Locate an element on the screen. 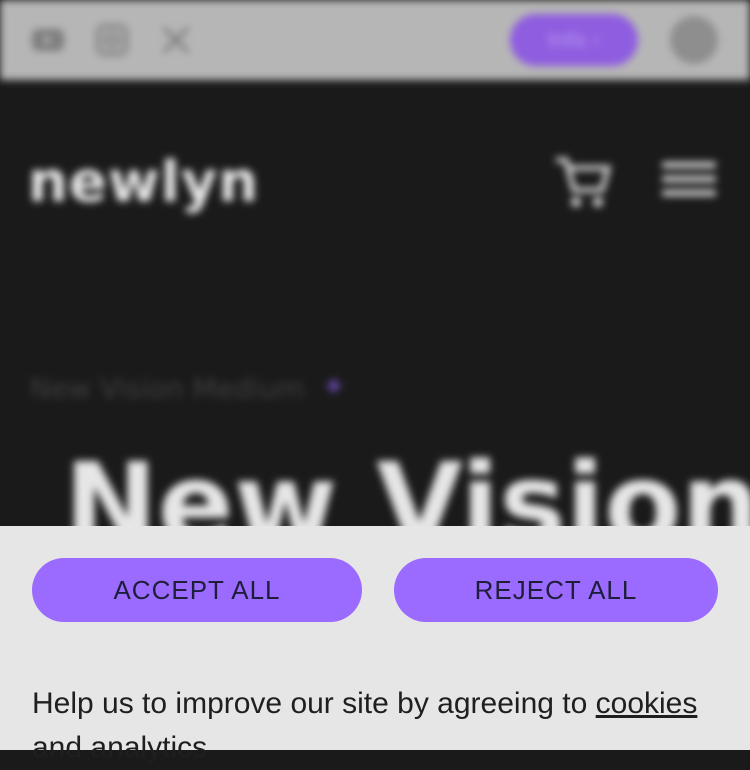 The height and width of the screenshot is (770, 750). top-bar: Info › is located at coordinates (375, 40).